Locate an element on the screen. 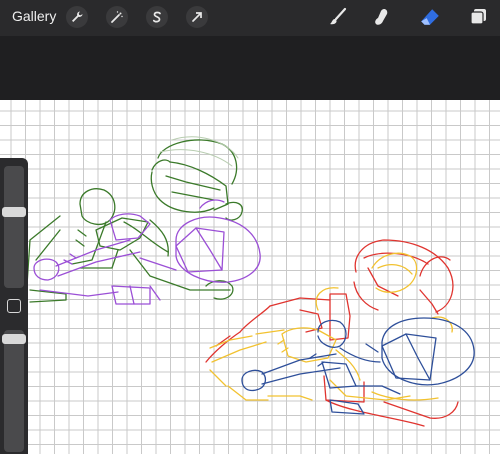 The width and height of the screenshot is (500, 454). smudge-icon is located at coordinates (381, 17).